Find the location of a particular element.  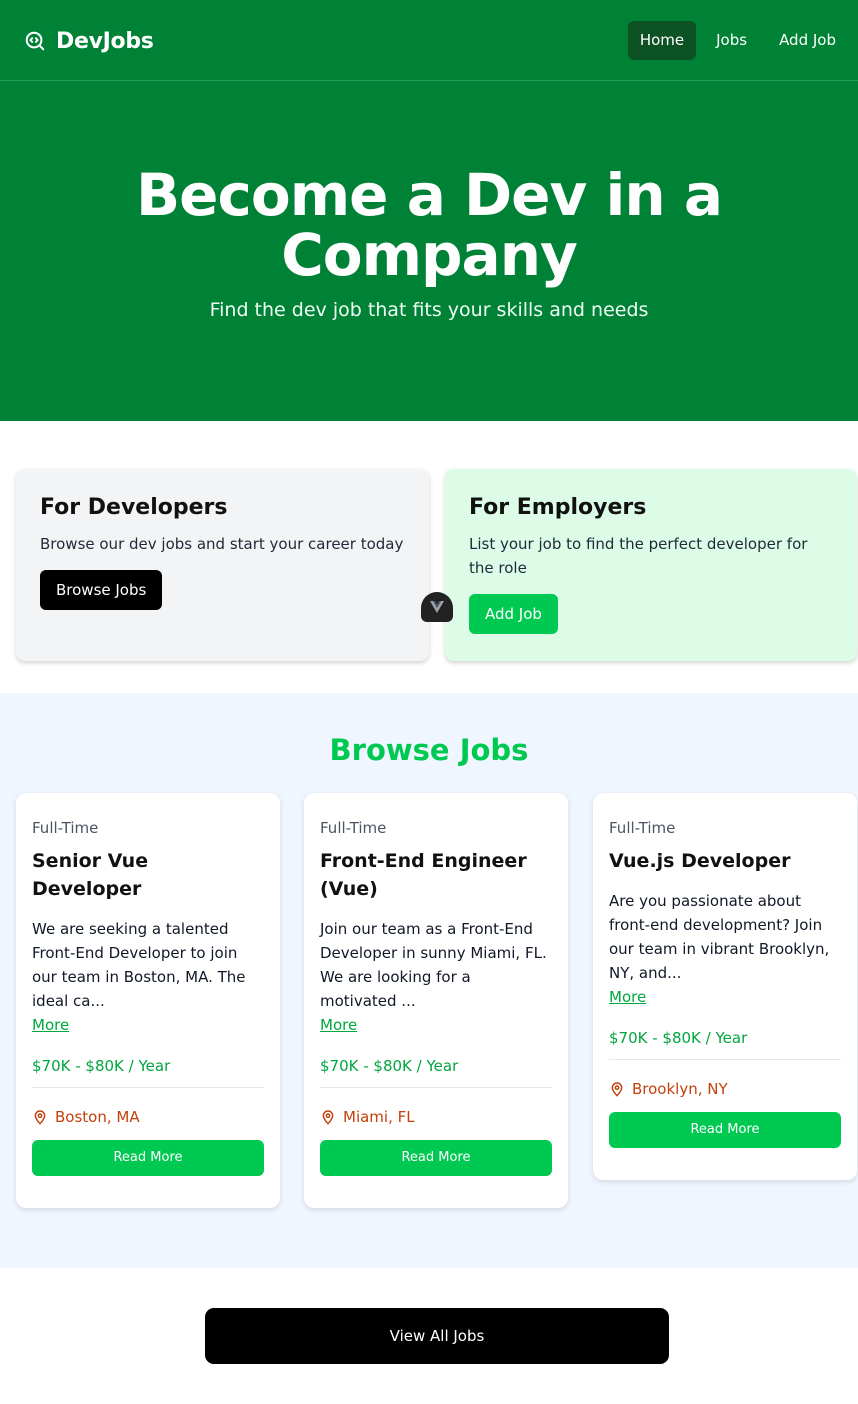

nav-menu: Home Jobs Add Job is located at coordinates (737, 40).